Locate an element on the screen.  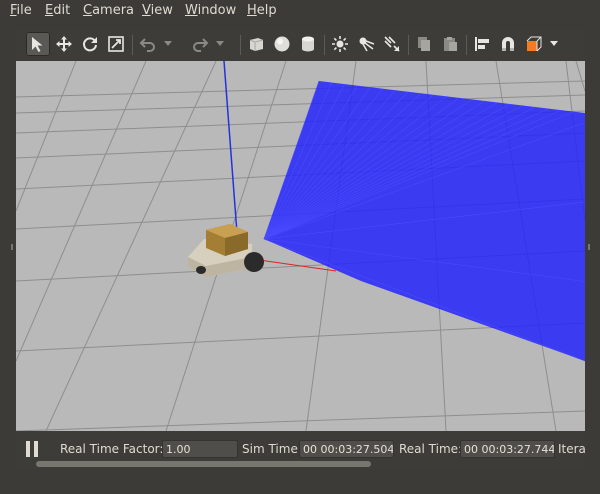
menu-view: View is located at coordinates (157, 10).